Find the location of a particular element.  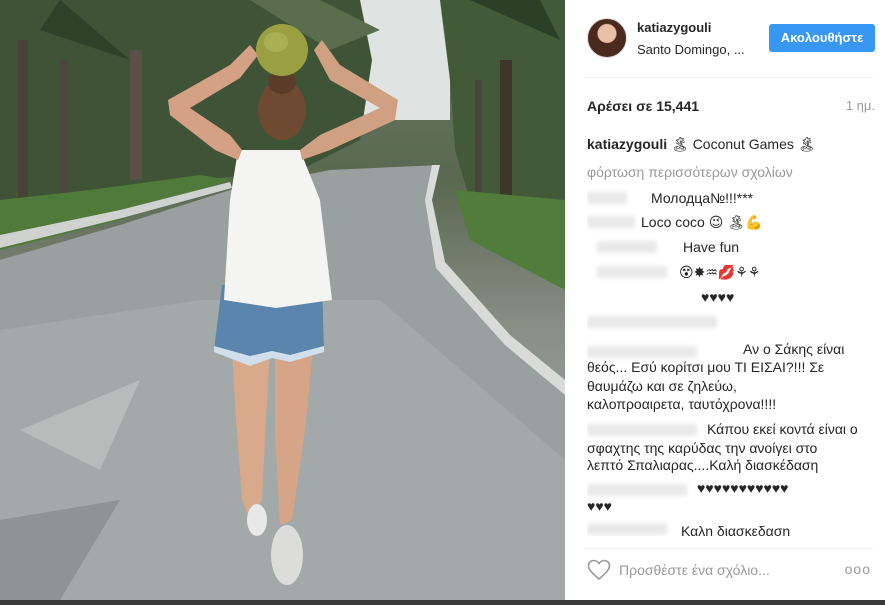

comment-input is located at coordinates (724, 570).